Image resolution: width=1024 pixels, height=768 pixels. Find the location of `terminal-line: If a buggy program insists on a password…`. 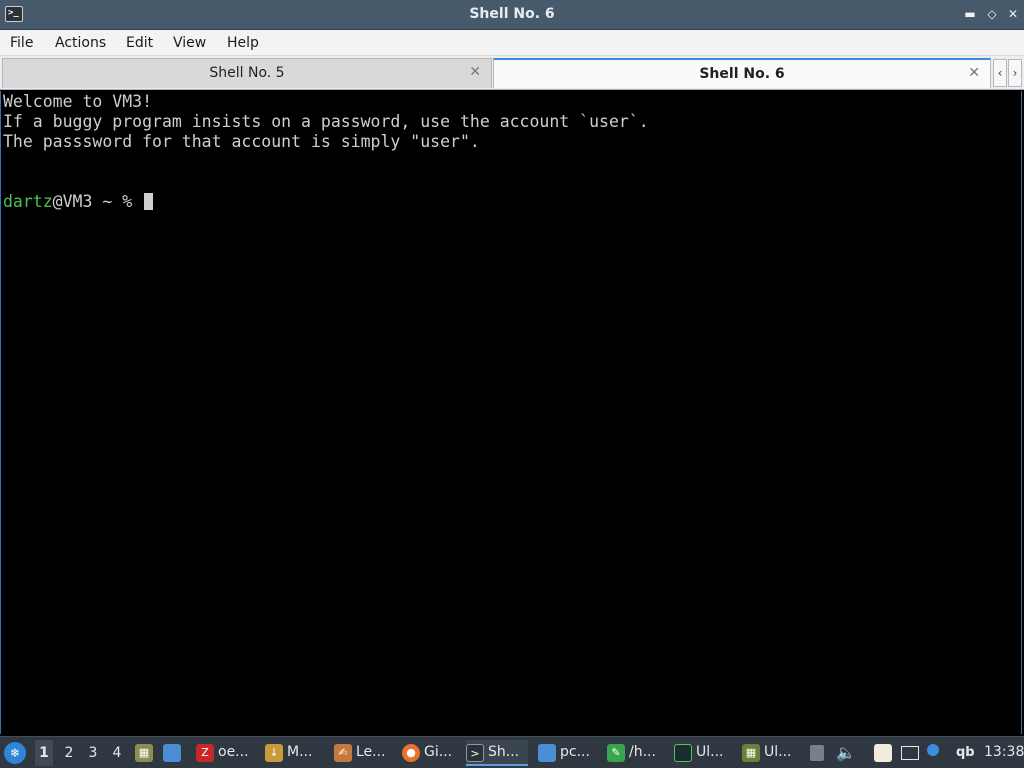

terminal-line: If a buggy program insists on a password… is located at coordinates (326, 121).